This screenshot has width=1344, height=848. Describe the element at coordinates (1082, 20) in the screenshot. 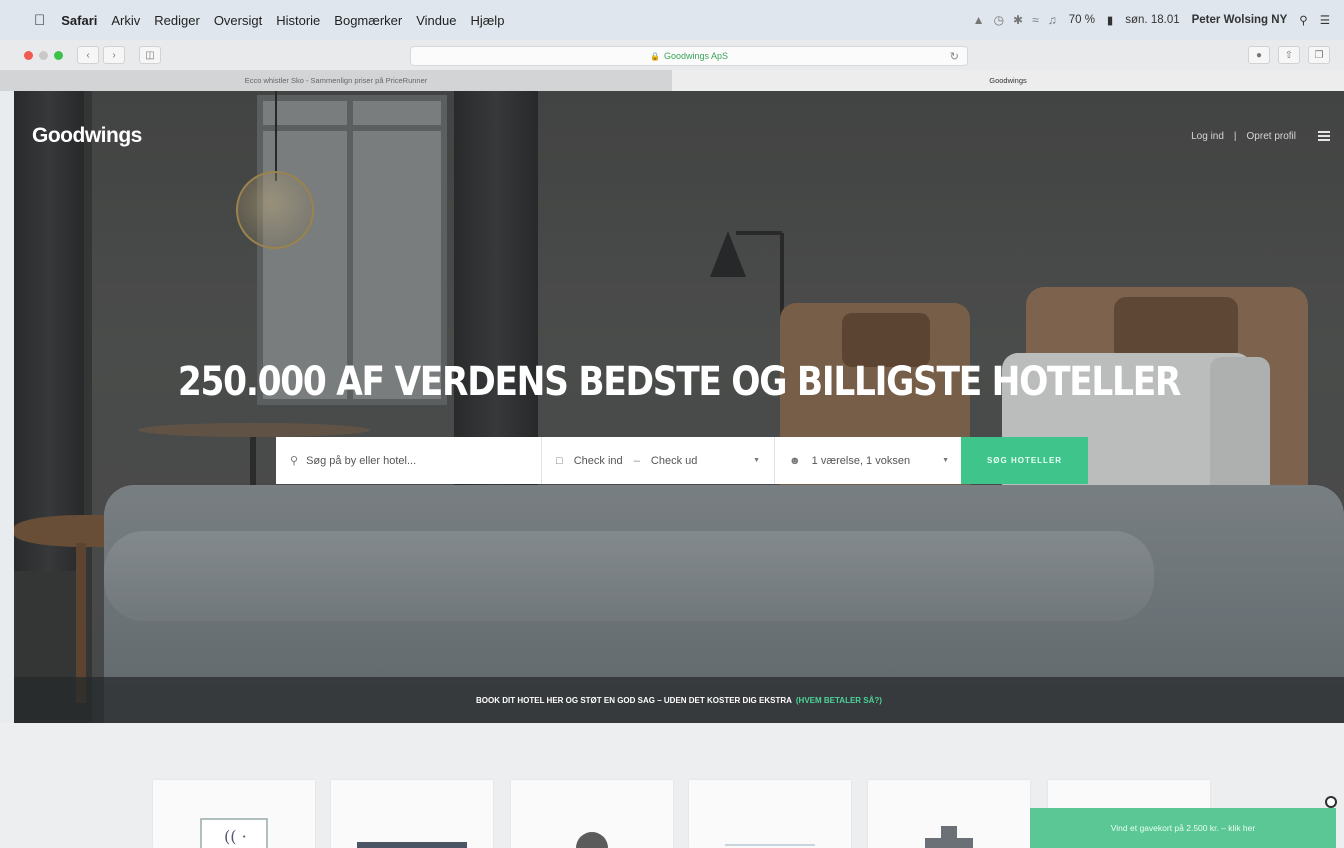

I see `battery-percent: 70 %` at that location.